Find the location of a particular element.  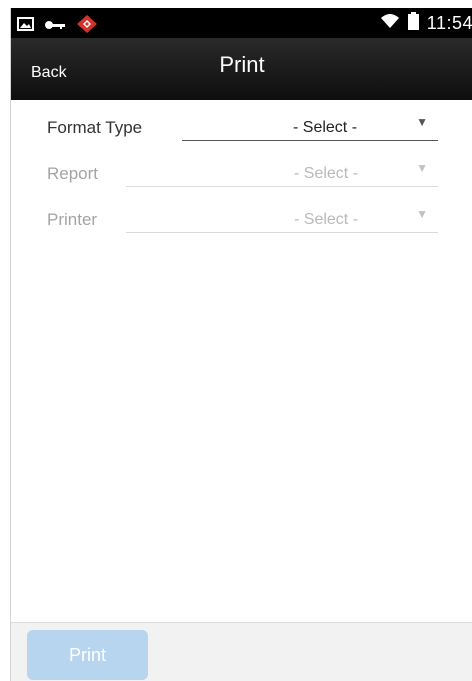

battery-icon is located at coordinates (413, 23).